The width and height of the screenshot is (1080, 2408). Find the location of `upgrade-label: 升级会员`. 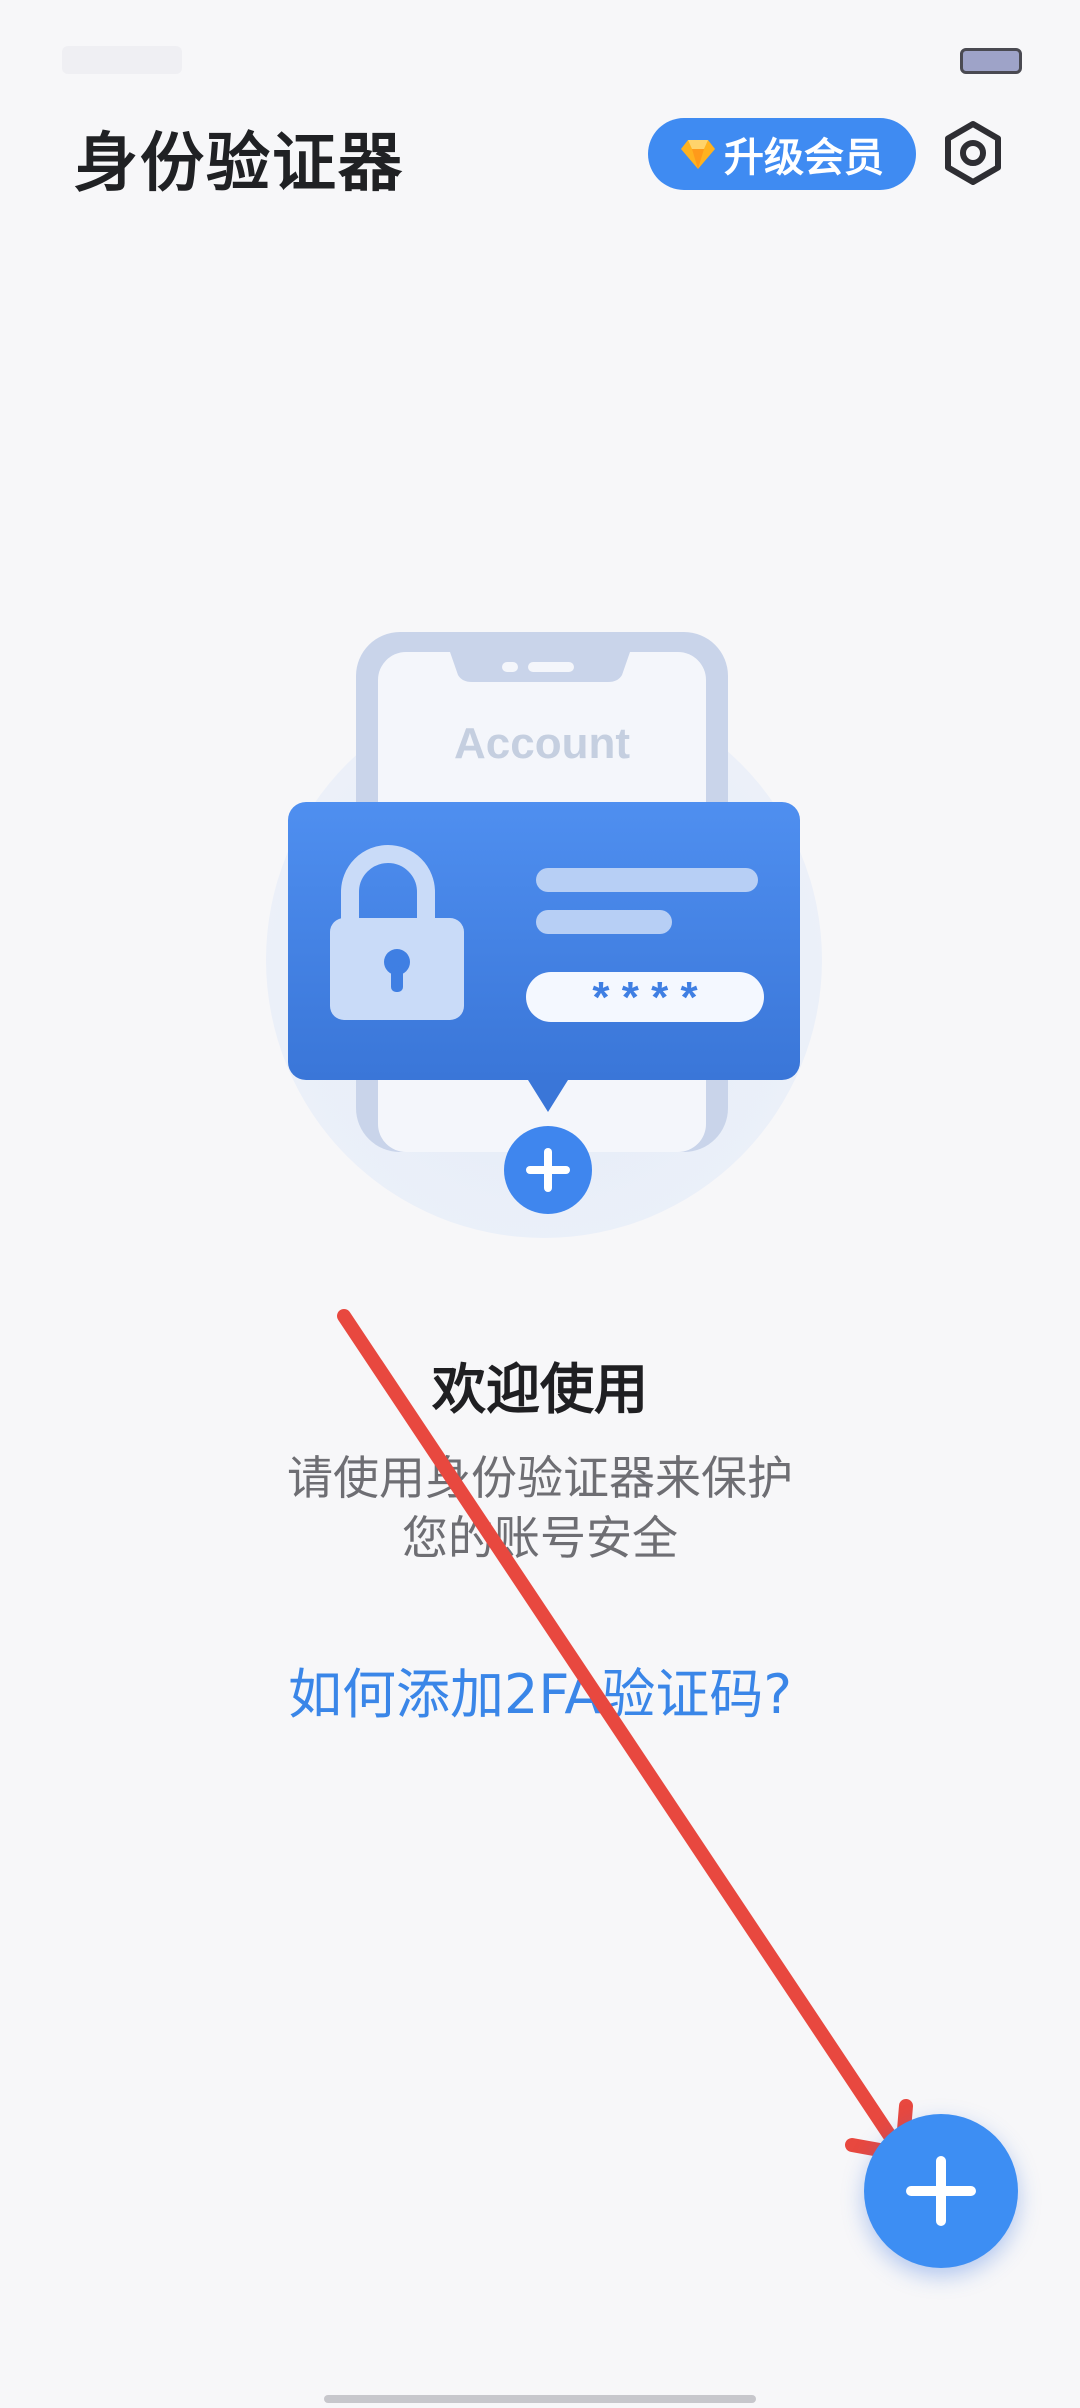

upgrade-label: 升级会员 is located at coordinates (804, 158).